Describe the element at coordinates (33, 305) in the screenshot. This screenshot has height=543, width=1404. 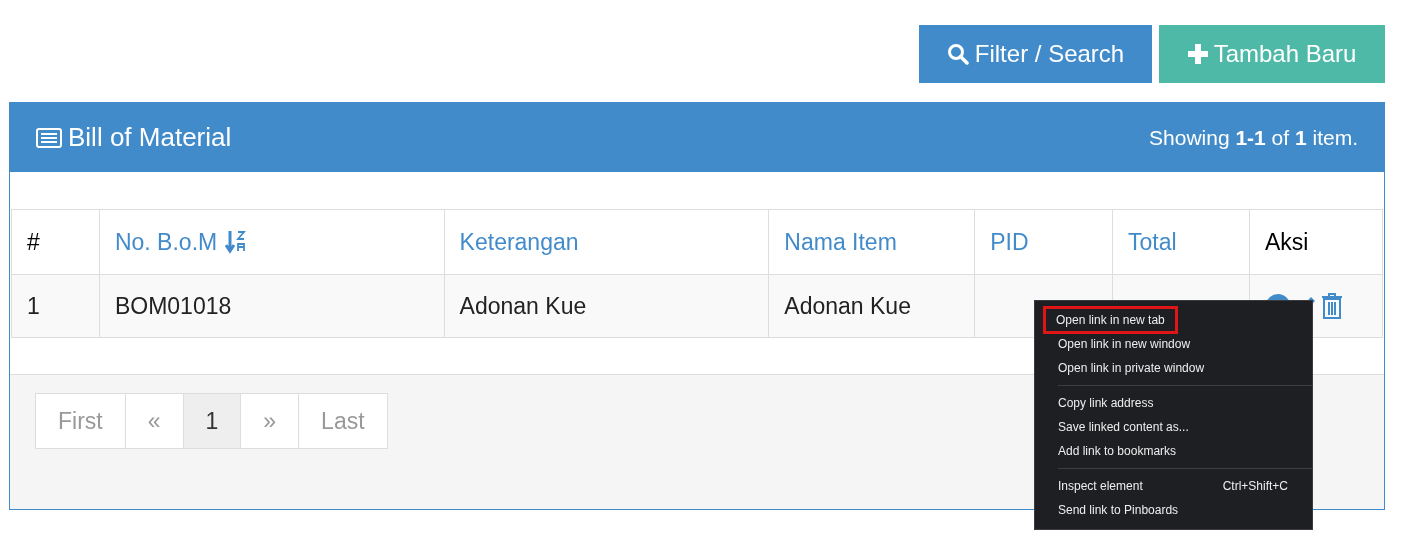
I see `table-cell: 1` at that location.